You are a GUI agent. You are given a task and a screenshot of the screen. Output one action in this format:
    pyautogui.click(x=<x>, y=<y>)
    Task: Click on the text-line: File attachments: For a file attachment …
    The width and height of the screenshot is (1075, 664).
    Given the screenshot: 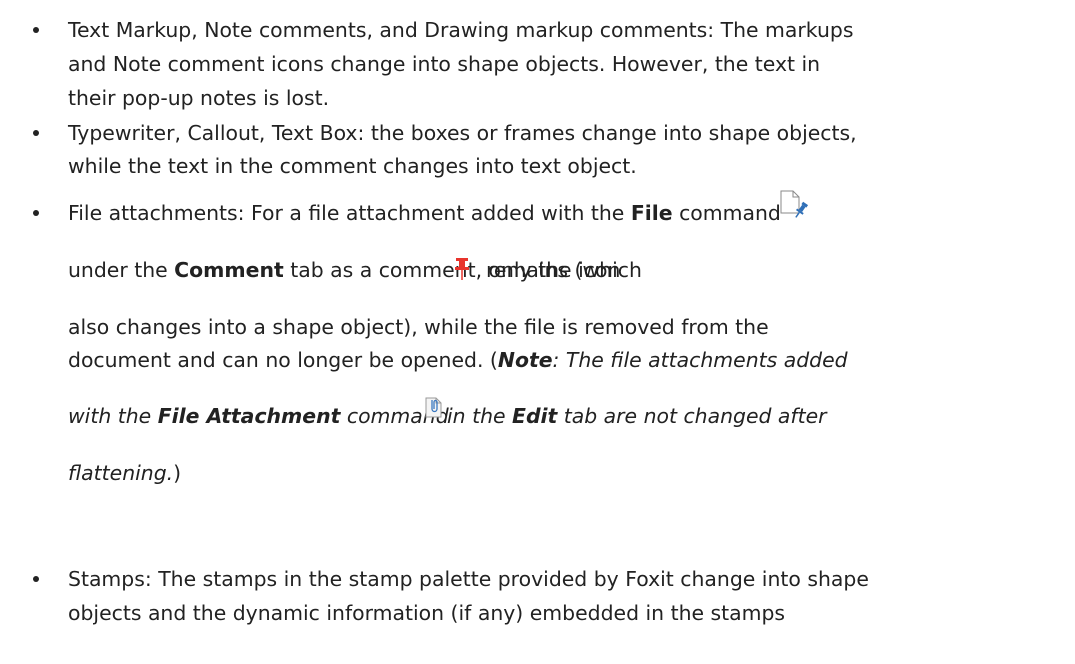 What is the action you would take?
    pyautogui.click(x=424, y=213)
    